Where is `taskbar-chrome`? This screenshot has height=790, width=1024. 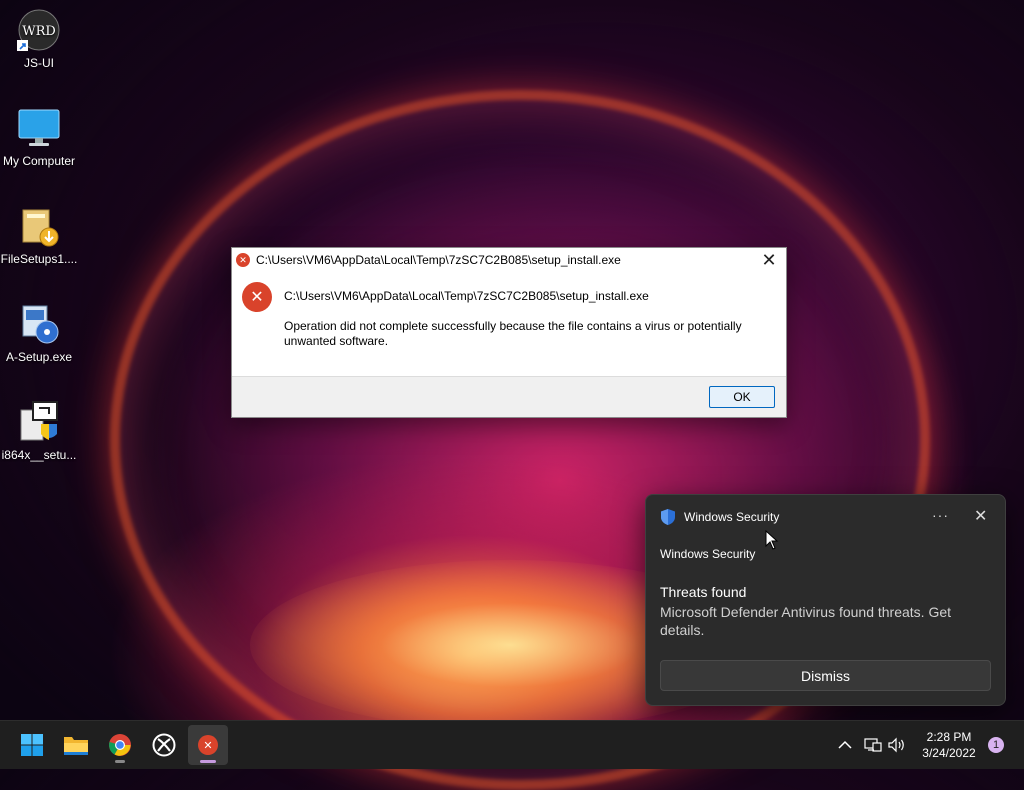
taskbar-chrome is located at coordinates (120, 745).